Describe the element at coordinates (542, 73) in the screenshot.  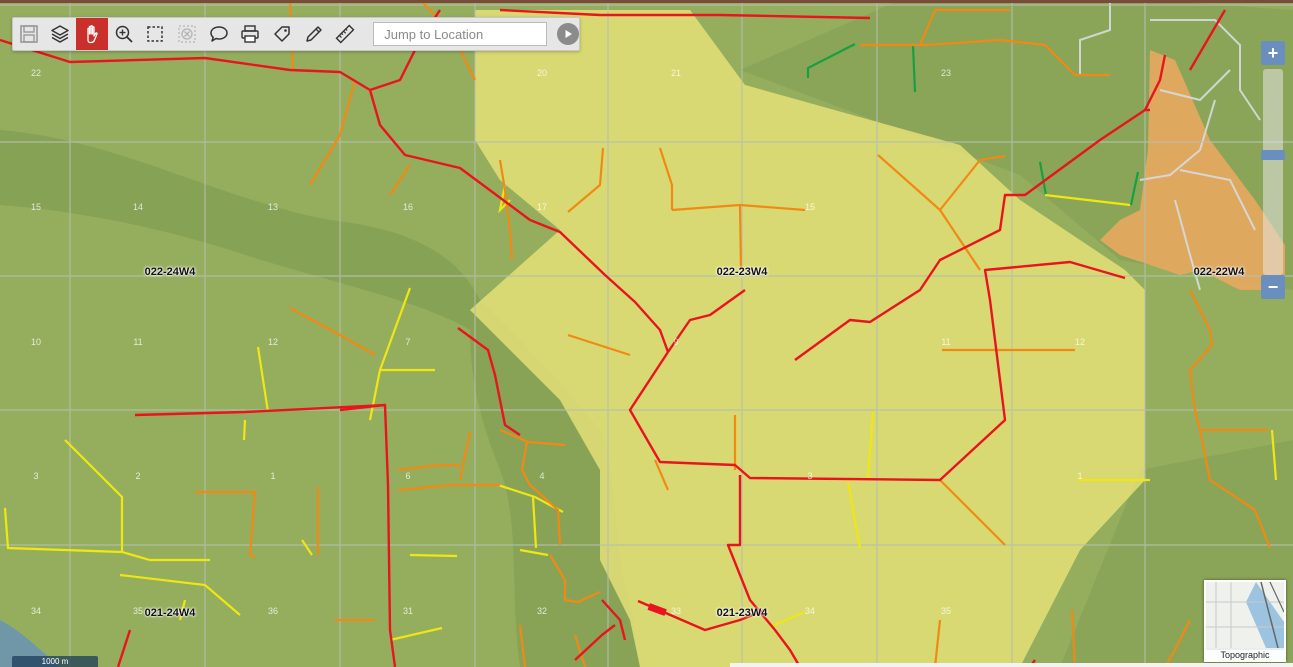
I see `section-number: 20` at that location.